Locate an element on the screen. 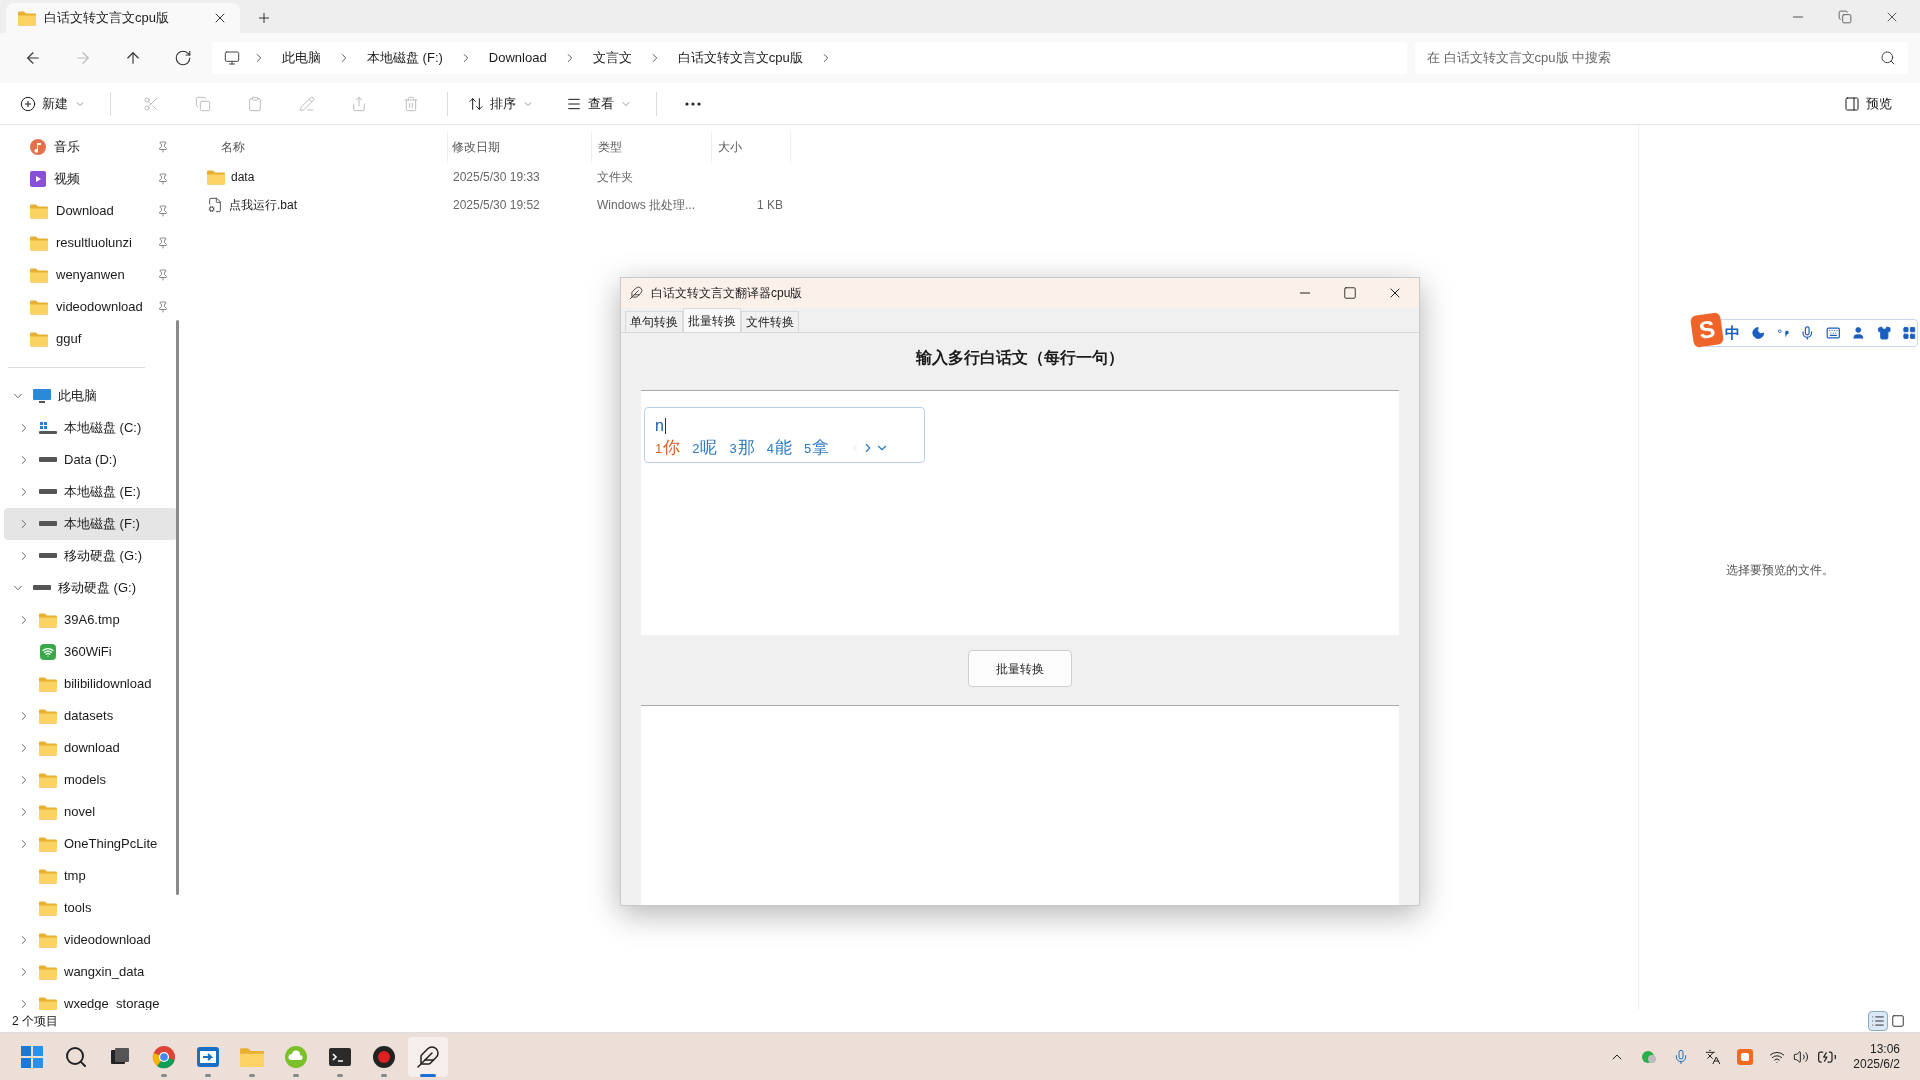  scissors-icon is located at coordinates (151, 103).